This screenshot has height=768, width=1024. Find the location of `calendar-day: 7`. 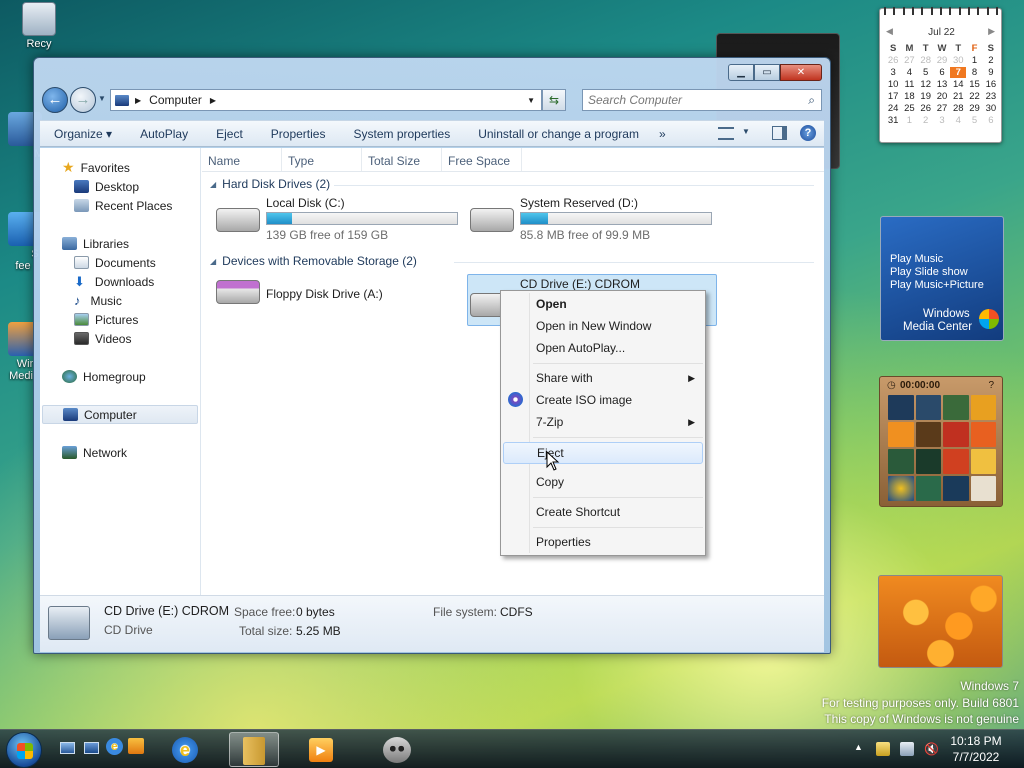

calendar-day: 7 is located at coordinates (958, 72).